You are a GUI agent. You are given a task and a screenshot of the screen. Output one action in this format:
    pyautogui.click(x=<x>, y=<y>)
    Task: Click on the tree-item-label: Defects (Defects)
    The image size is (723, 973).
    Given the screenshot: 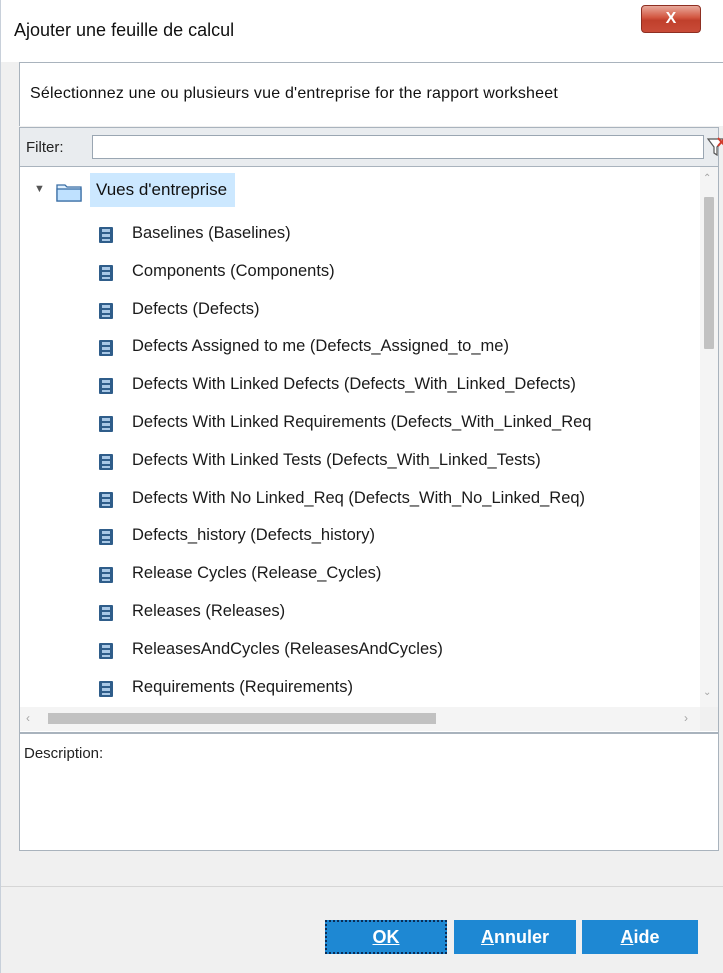 What is the action you would take?
    pyautogui.click(x=196, y=308)
    